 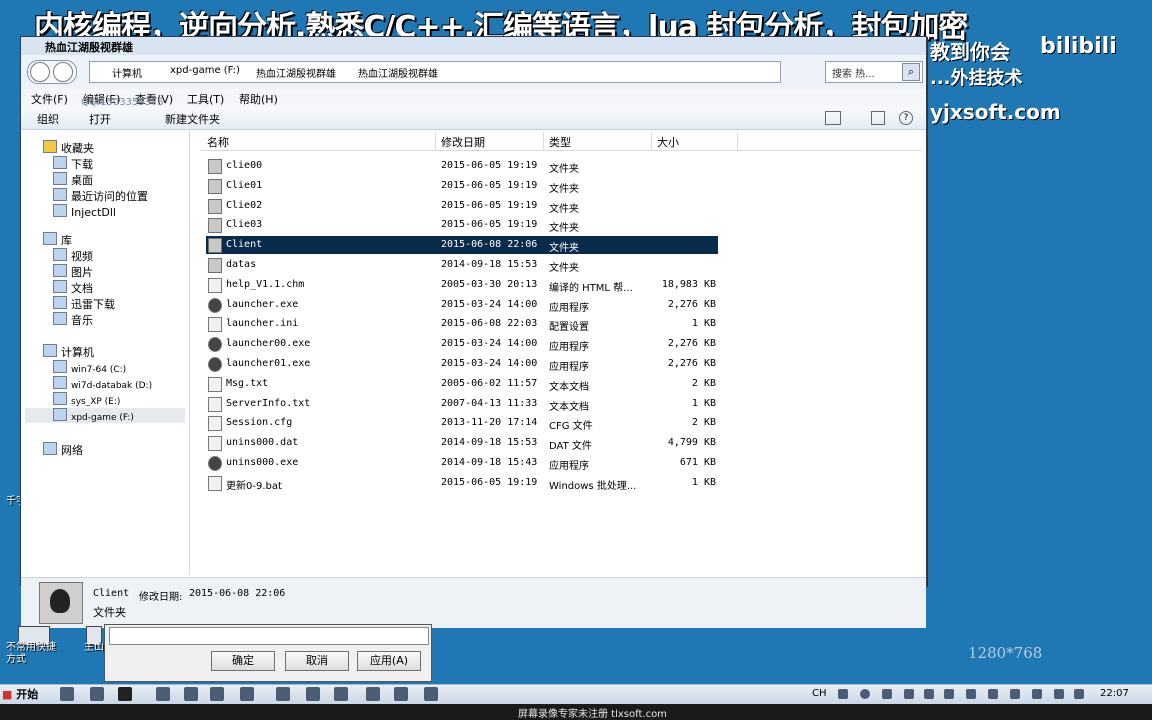 What do you see at coordinates (48, 119) in the screenshot?
I see `organize-button: 组织` at bounding box center [48, 119].